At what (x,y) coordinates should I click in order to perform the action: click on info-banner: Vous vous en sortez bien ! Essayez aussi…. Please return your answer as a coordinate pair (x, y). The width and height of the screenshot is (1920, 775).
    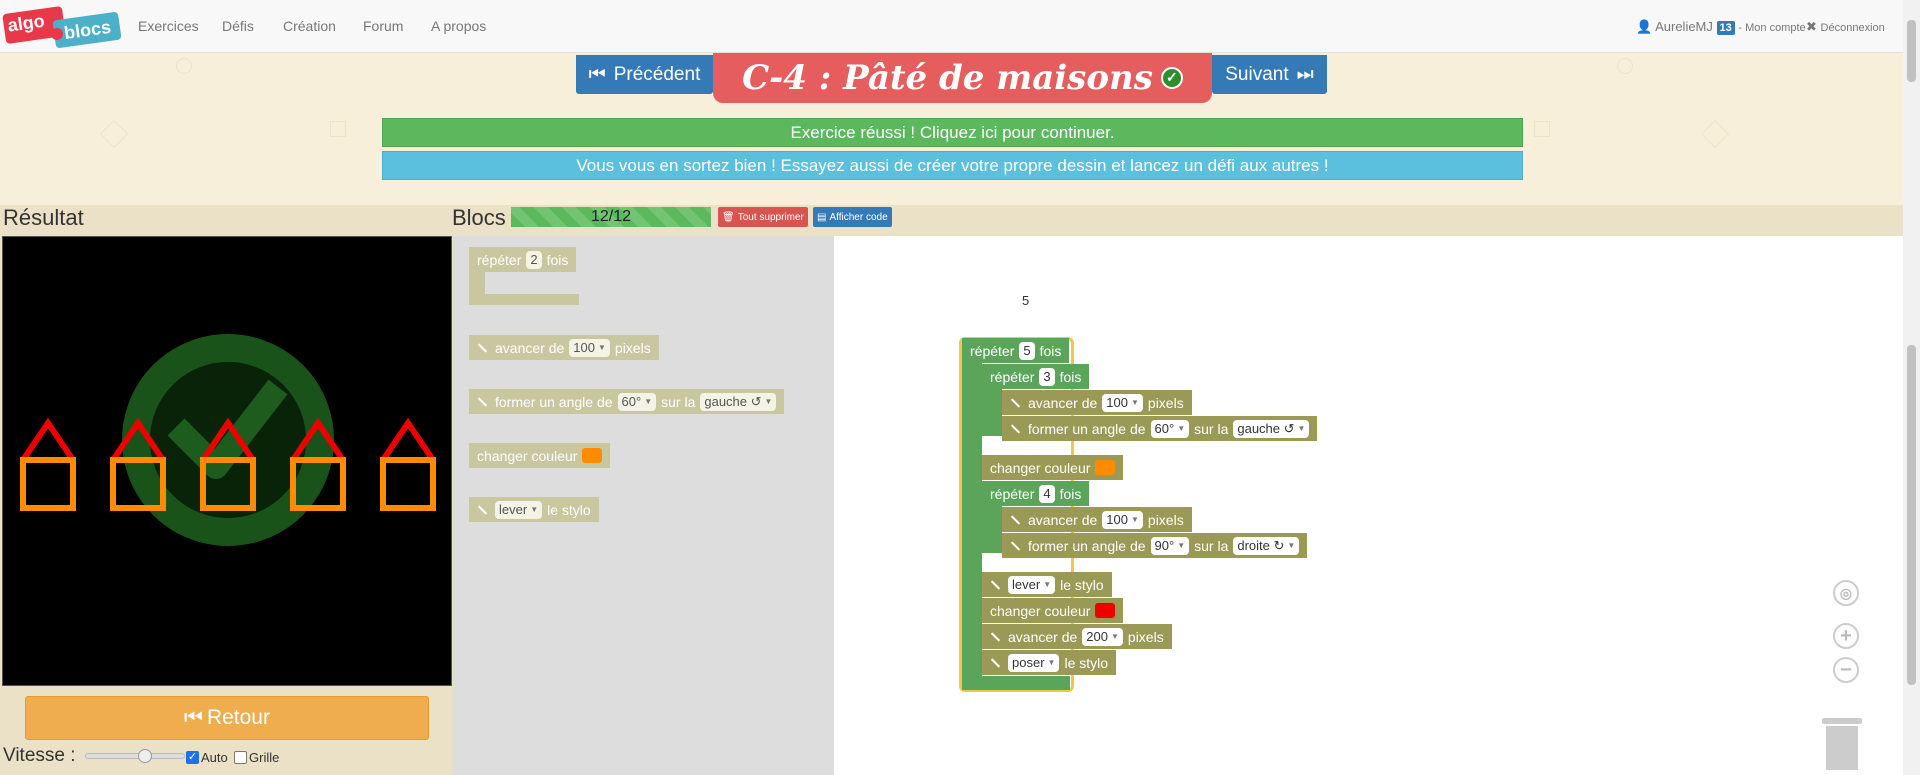
    Looking at the image, I should click on (952, 165).